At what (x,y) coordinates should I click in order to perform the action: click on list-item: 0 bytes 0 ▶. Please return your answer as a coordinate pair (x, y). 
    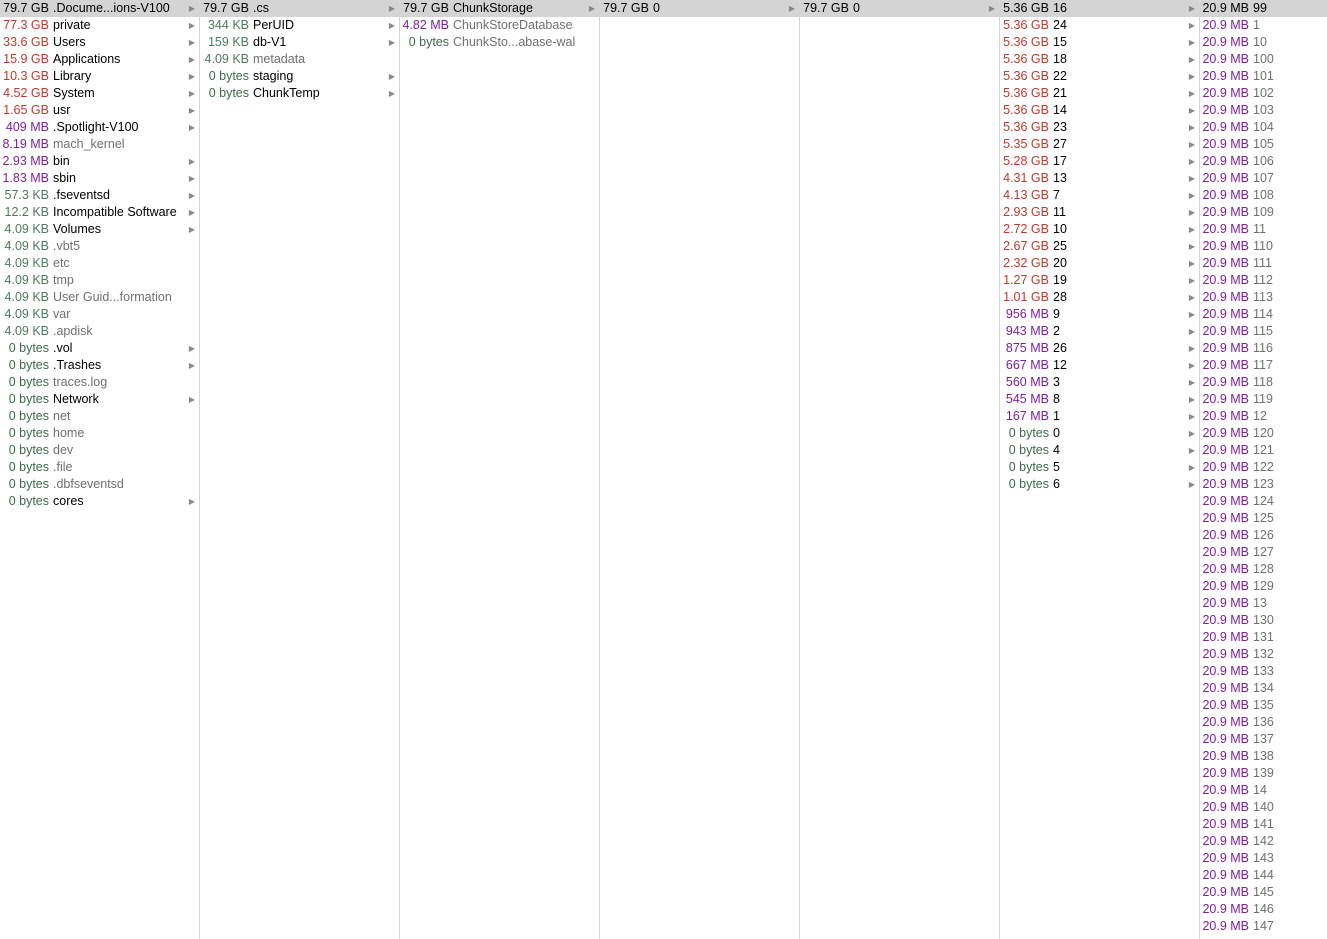
    Looking at the image, I should click on (1099, 433).